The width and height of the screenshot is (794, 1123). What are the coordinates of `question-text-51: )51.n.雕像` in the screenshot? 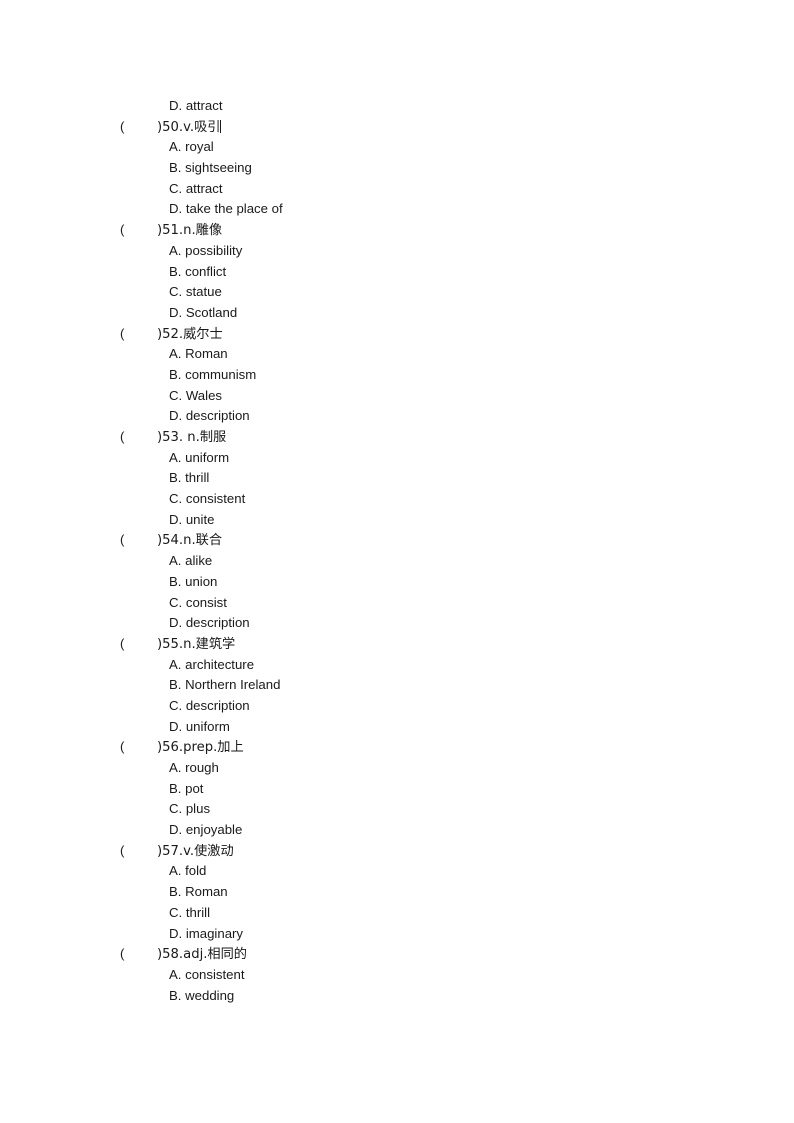 It's located at (190, 231).